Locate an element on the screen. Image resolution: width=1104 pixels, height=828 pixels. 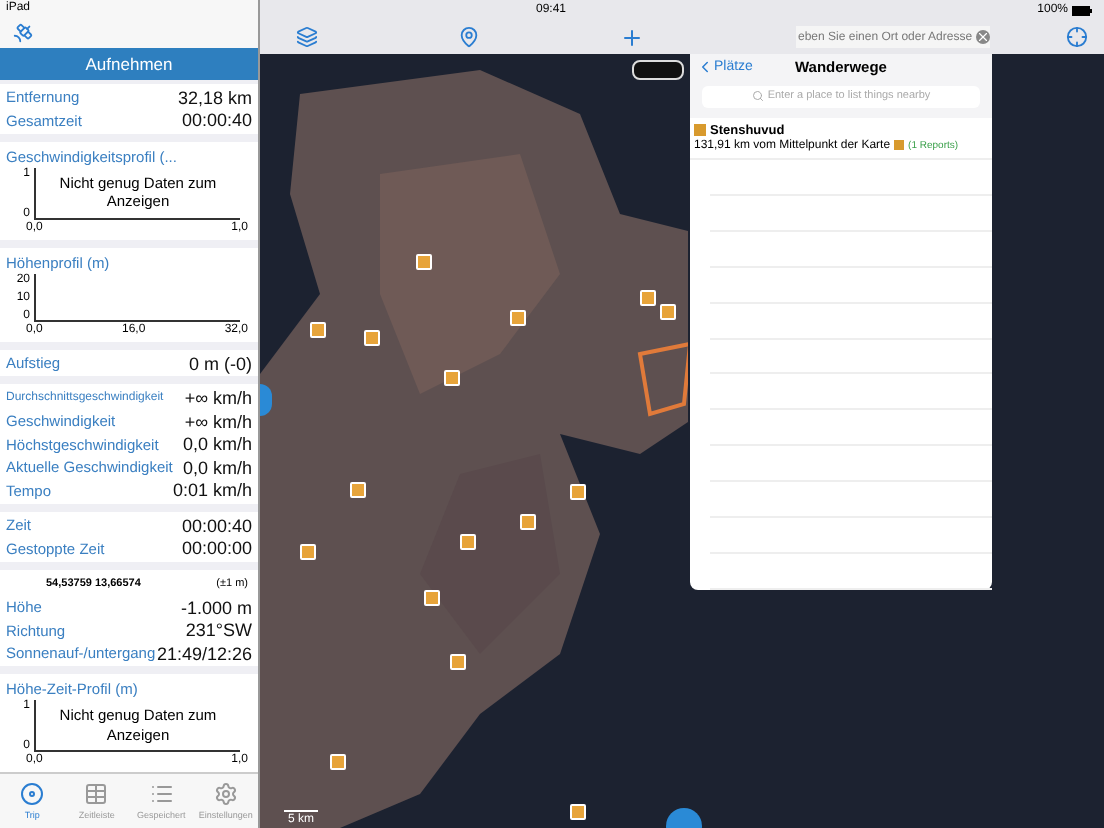
stat-value: 231°SW is located at coordinates (218, 630).